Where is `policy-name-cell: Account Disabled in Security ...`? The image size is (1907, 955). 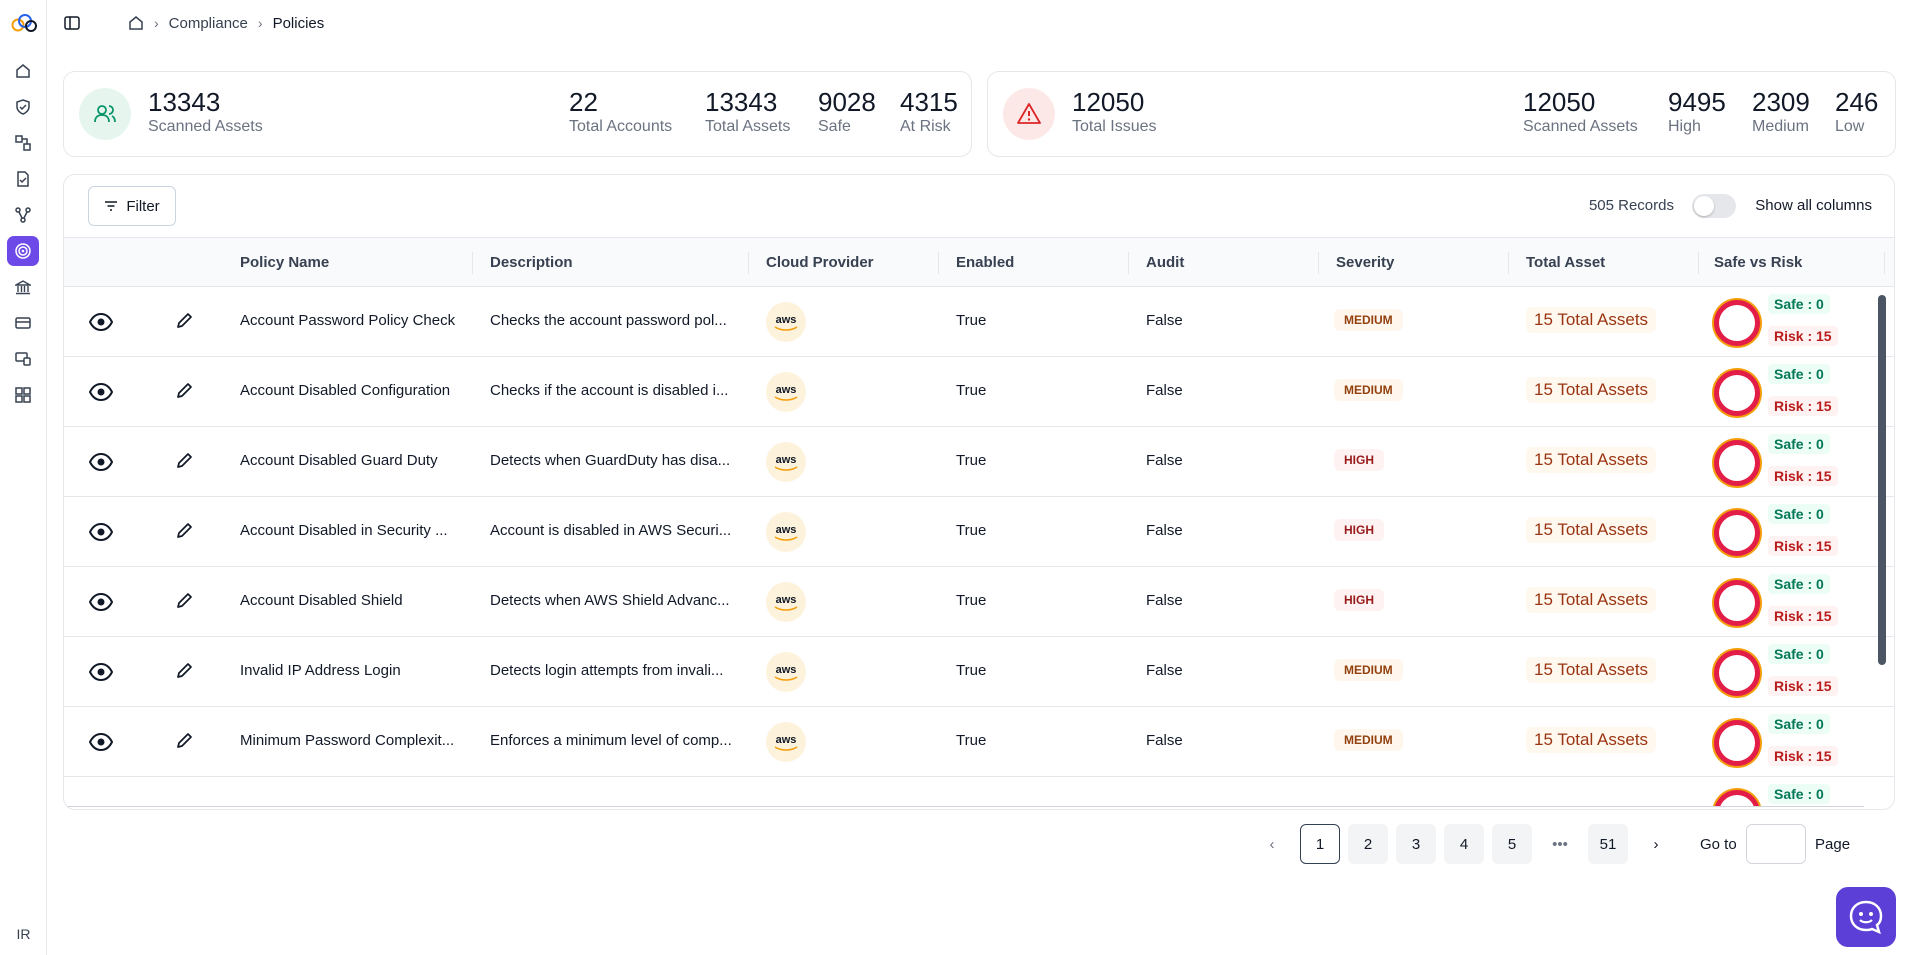
policy-name-cell: Account Disabled in Security ... is located at coordinates (344, 530).